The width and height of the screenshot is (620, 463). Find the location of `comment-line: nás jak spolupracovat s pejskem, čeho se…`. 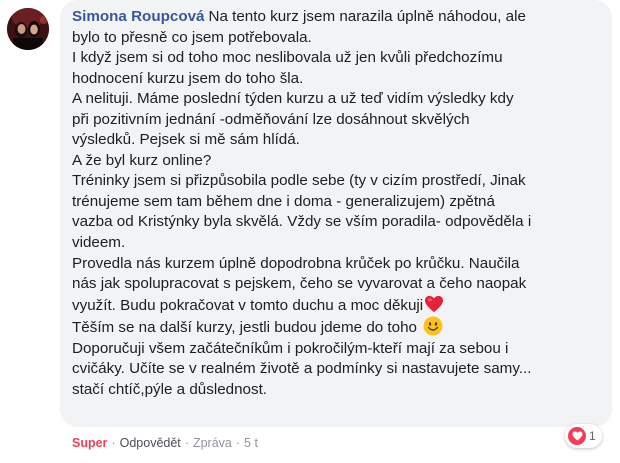

comment-line: nás jak spolupracovat s pejskem, čeho se… is located at coordinates (299, 284).